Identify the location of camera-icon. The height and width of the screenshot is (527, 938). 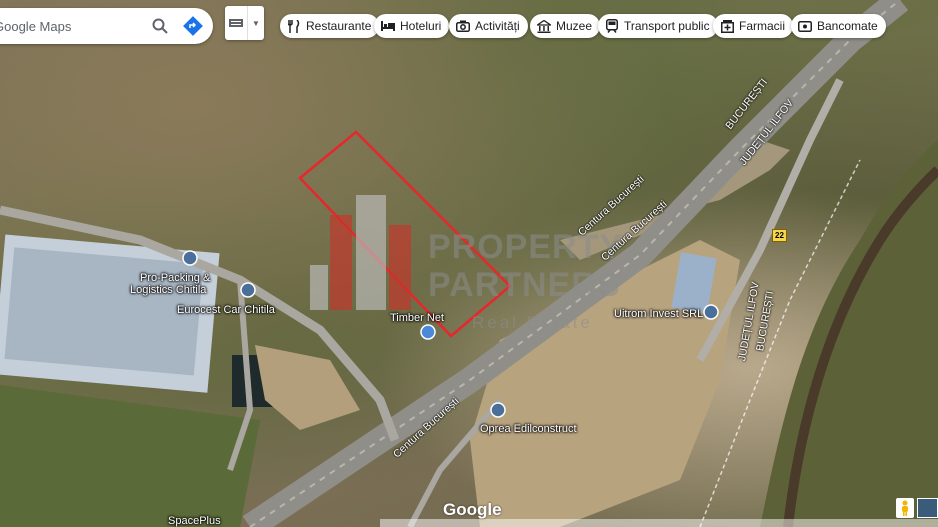
(463, 26).